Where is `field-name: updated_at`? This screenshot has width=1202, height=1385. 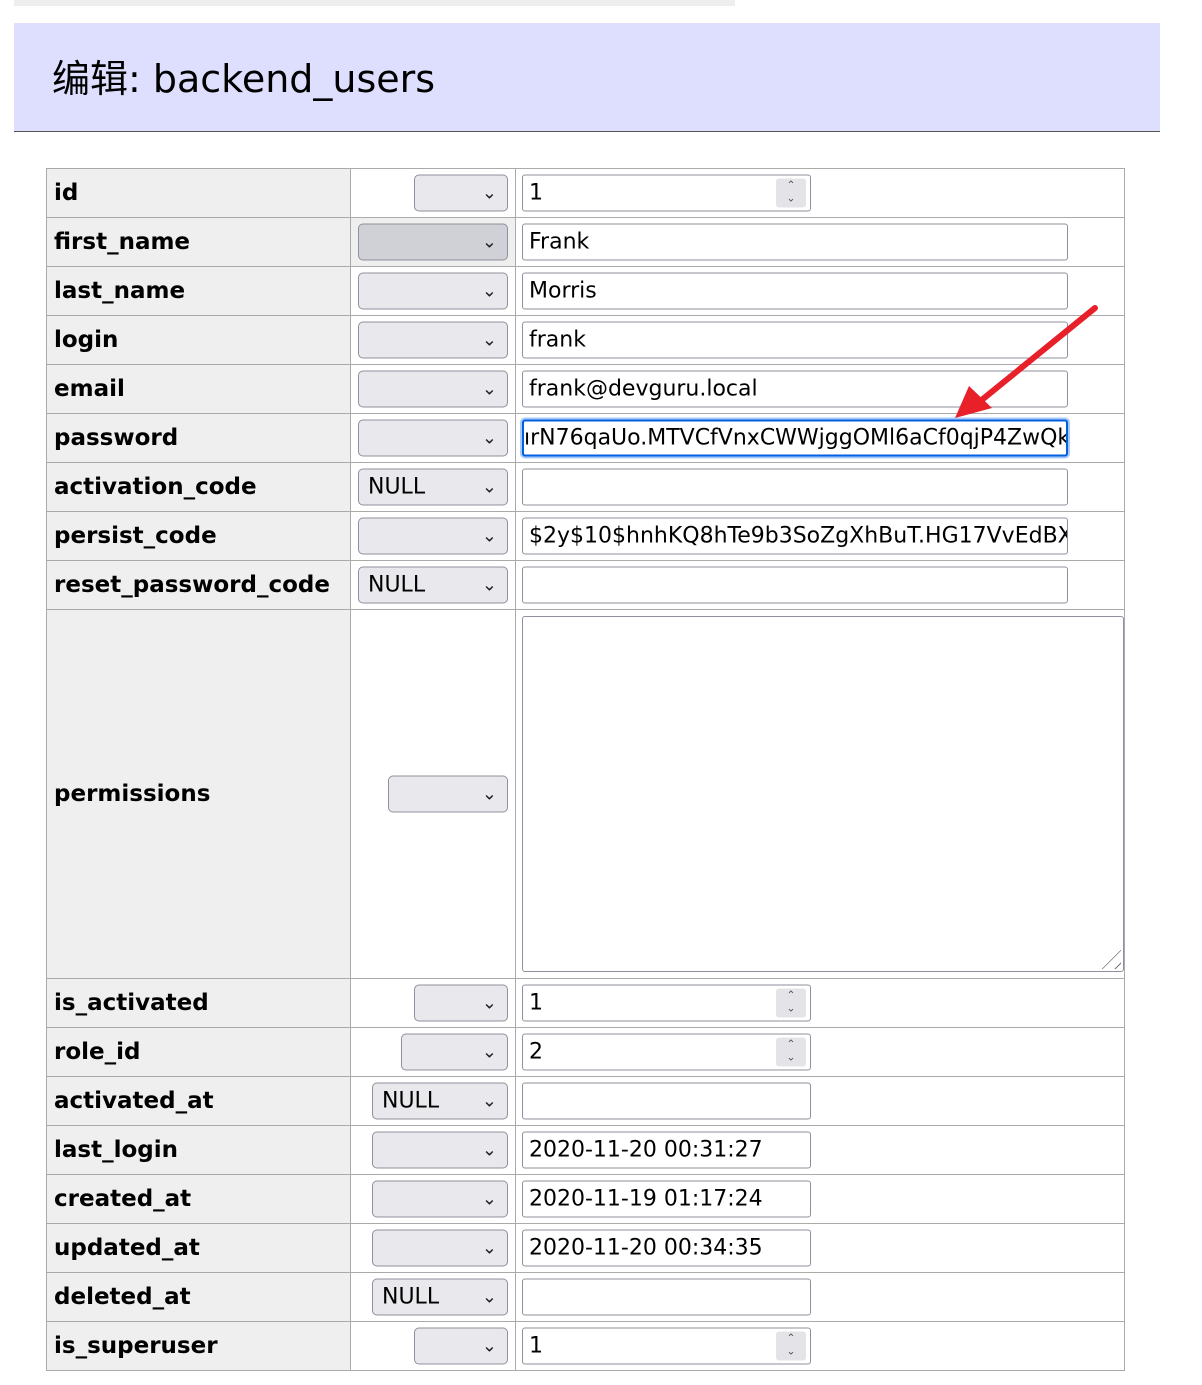 field-name: updated_at is located at coordinates (198, 1248).